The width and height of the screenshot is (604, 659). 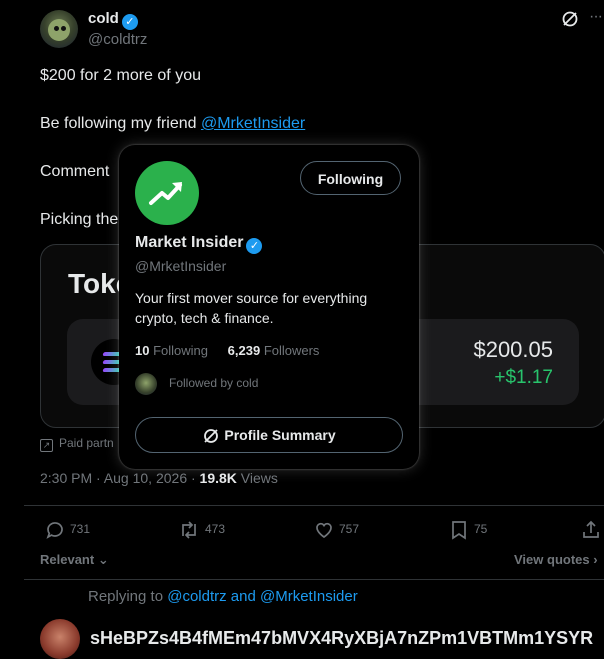 What do you see at coordinates (56, 28) in the screenshot?
I see `avatar-eye-left` at bounding box center [56, 28].